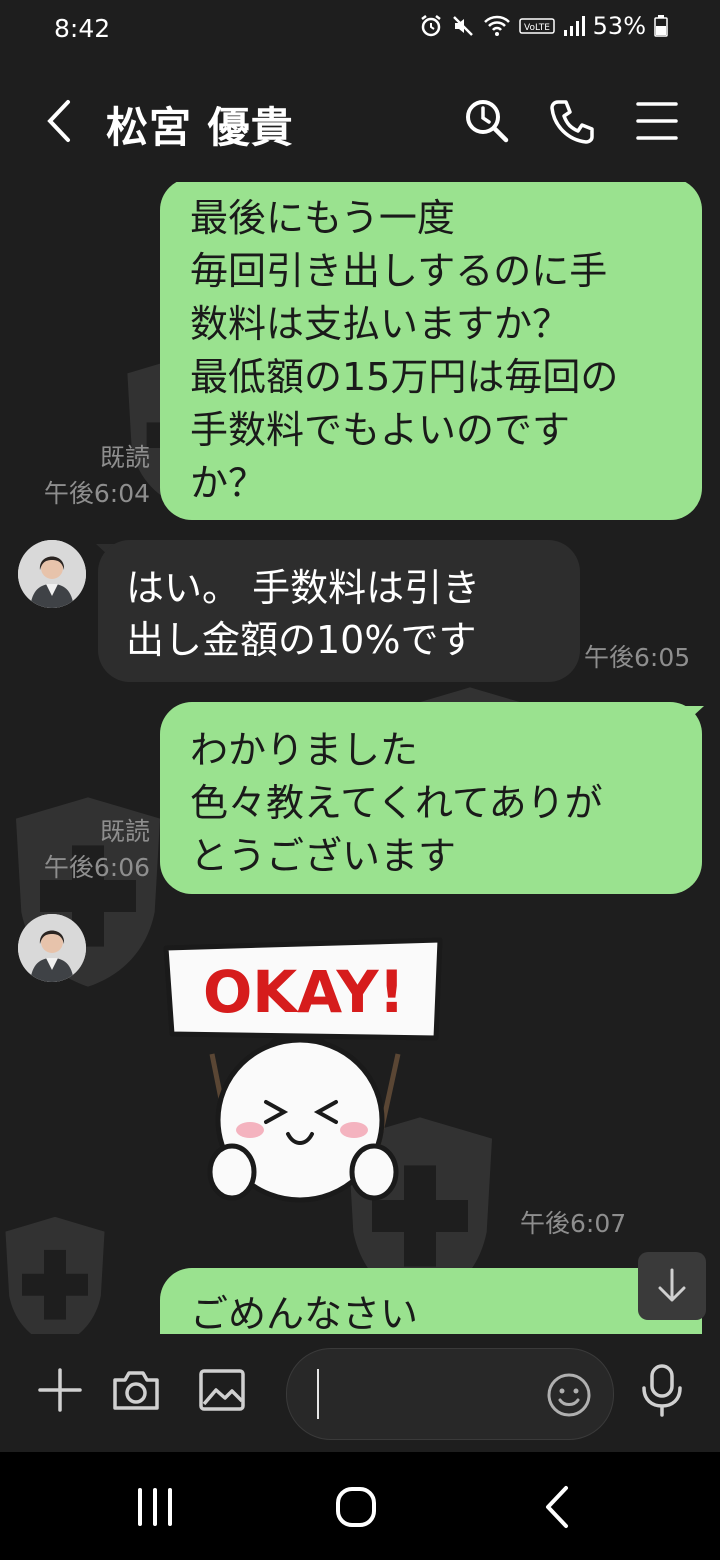 The height and width of the screenshot is (1560, 720). Describe the element at coordinates (82, 28) in the screenshot. I see `status-time: 8:42` at that location.